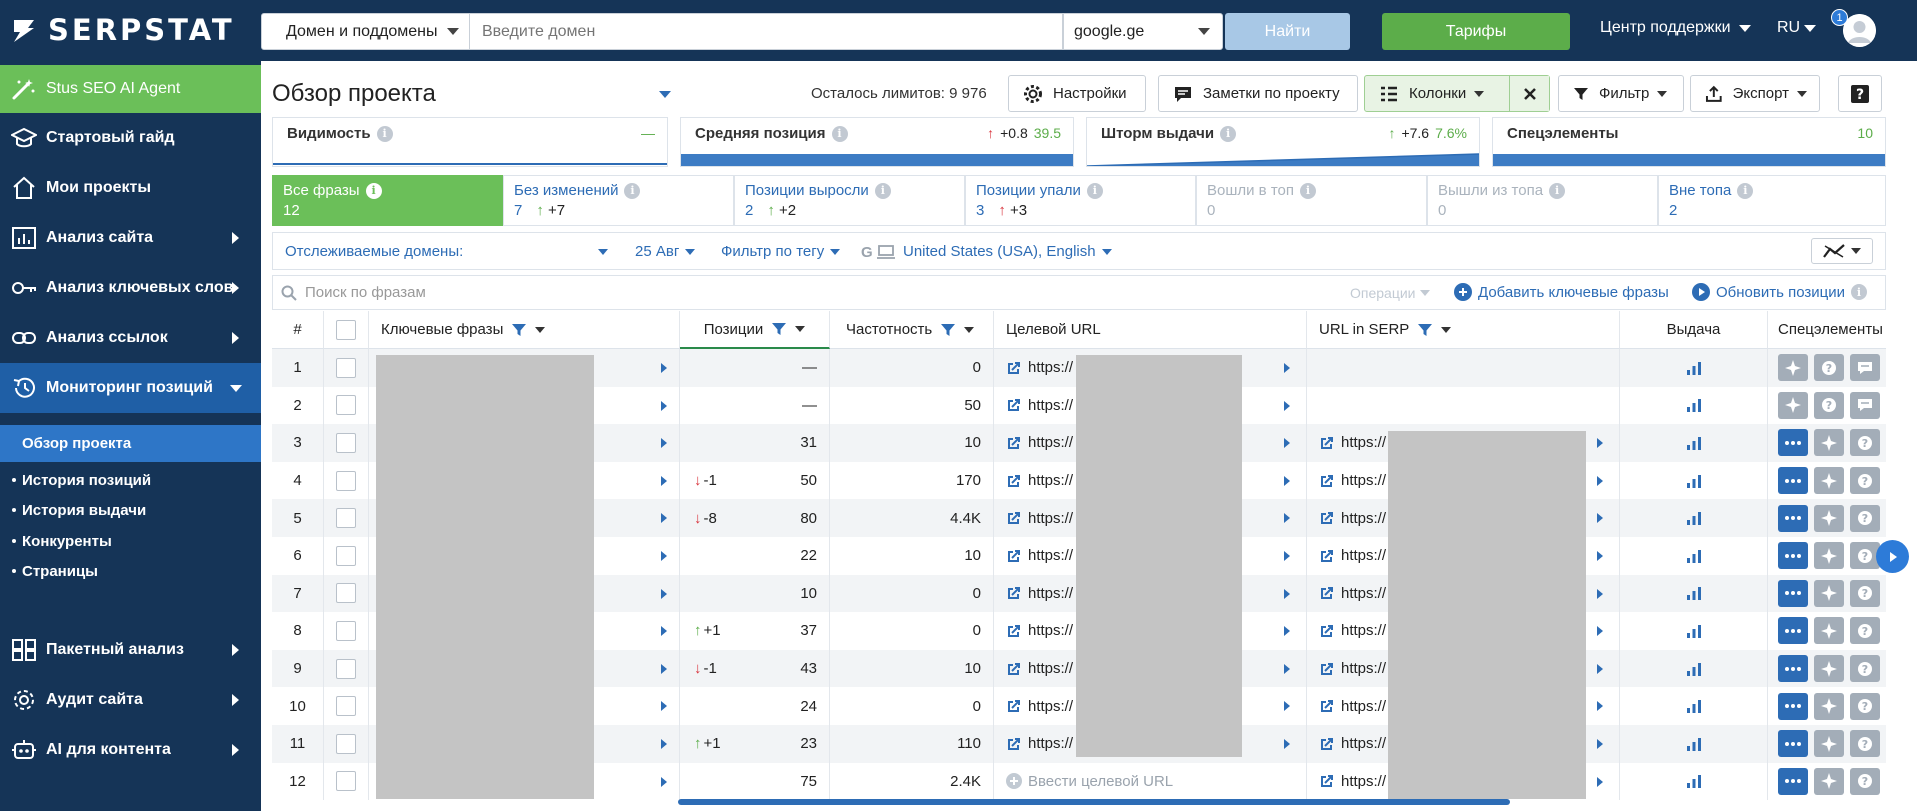 This screenshot has height=811, width=1917. Describe the element at coordinates (1859, 30) in the screenshot. I see `avatar` at that location.